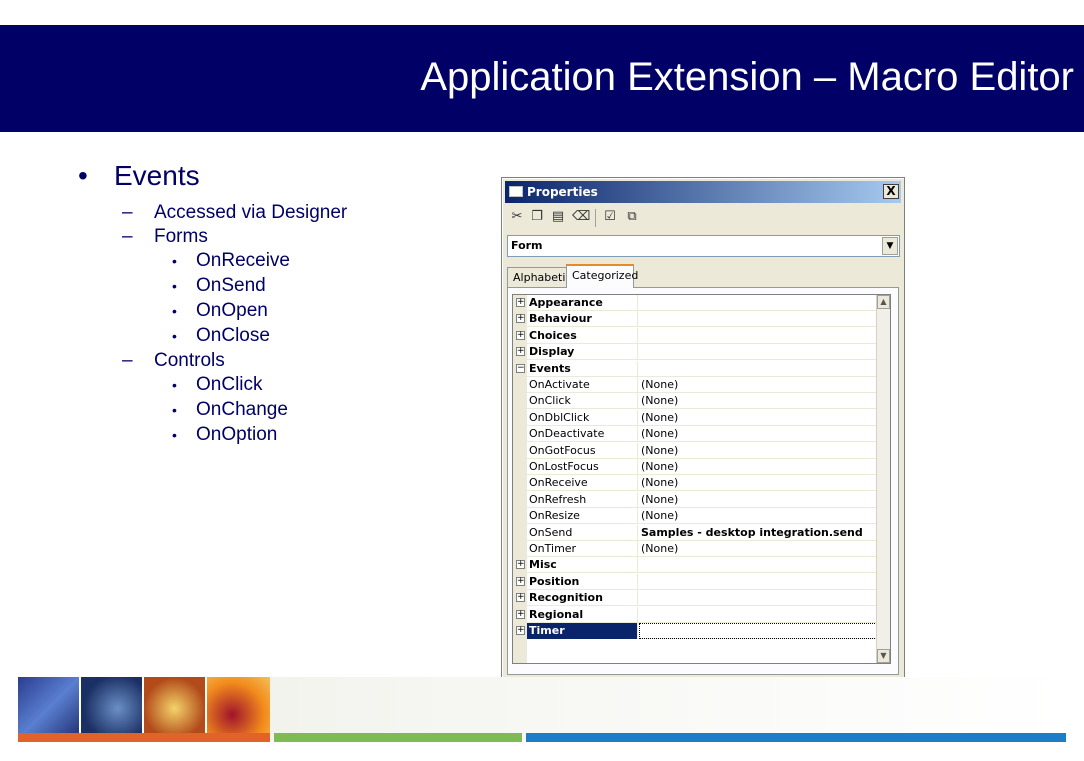 The width and height of the screenshot is (1084, 761). Describe the element at coordinates (582, 516) in the screenshot. I see `property-name: OnResize` at that location.